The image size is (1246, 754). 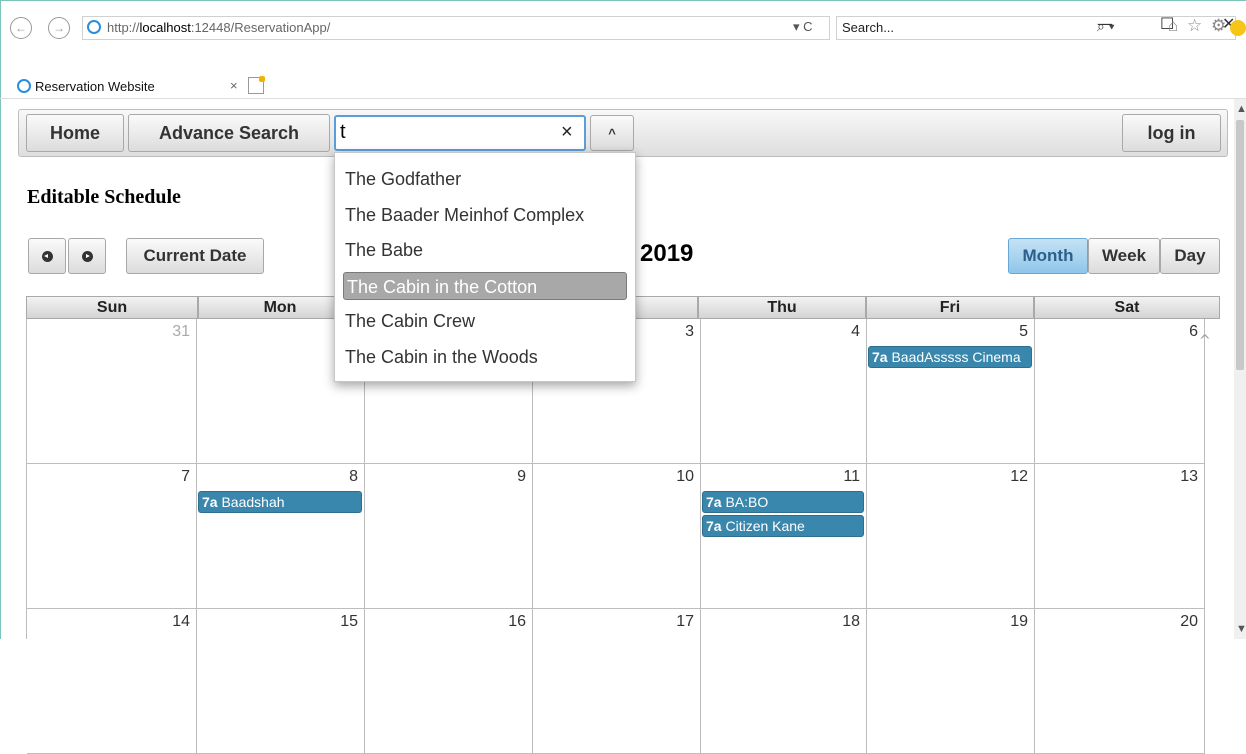 I want to click on back-button: ←, so click(x=21, y=28).